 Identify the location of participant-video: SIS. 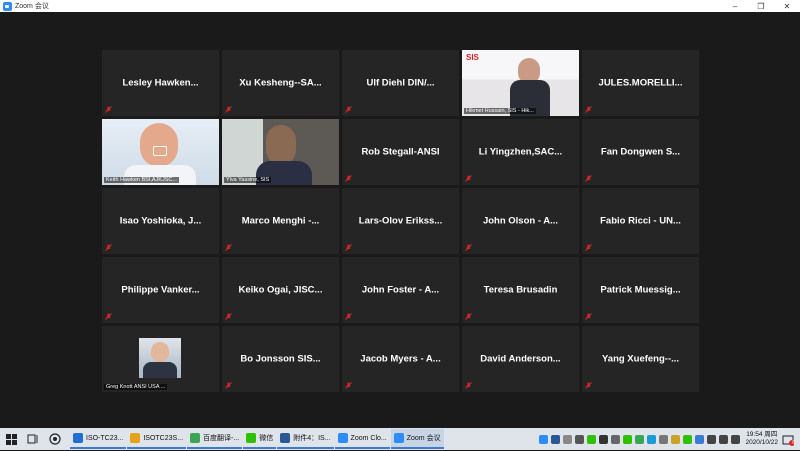
(520, 83).